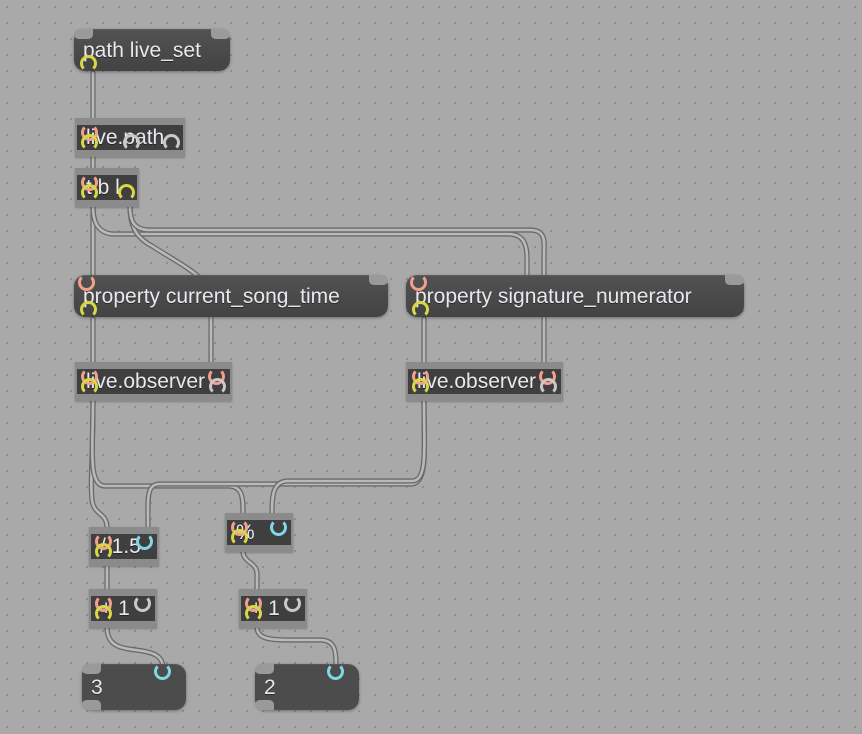 The width and height of the screenshot is (862, 734). What do you see at coordinates (273, 608) in the screenshot?
I see `obj-plus-1-right: + 1` at bounding box center [273, 608].